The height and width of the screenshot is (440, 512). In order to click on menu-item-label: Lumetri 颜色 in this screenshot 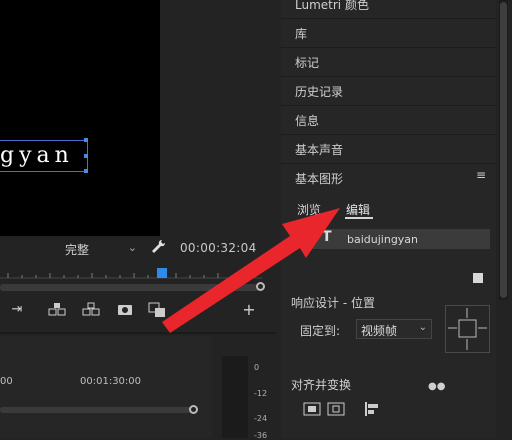, I will do `click(332, 6)`.